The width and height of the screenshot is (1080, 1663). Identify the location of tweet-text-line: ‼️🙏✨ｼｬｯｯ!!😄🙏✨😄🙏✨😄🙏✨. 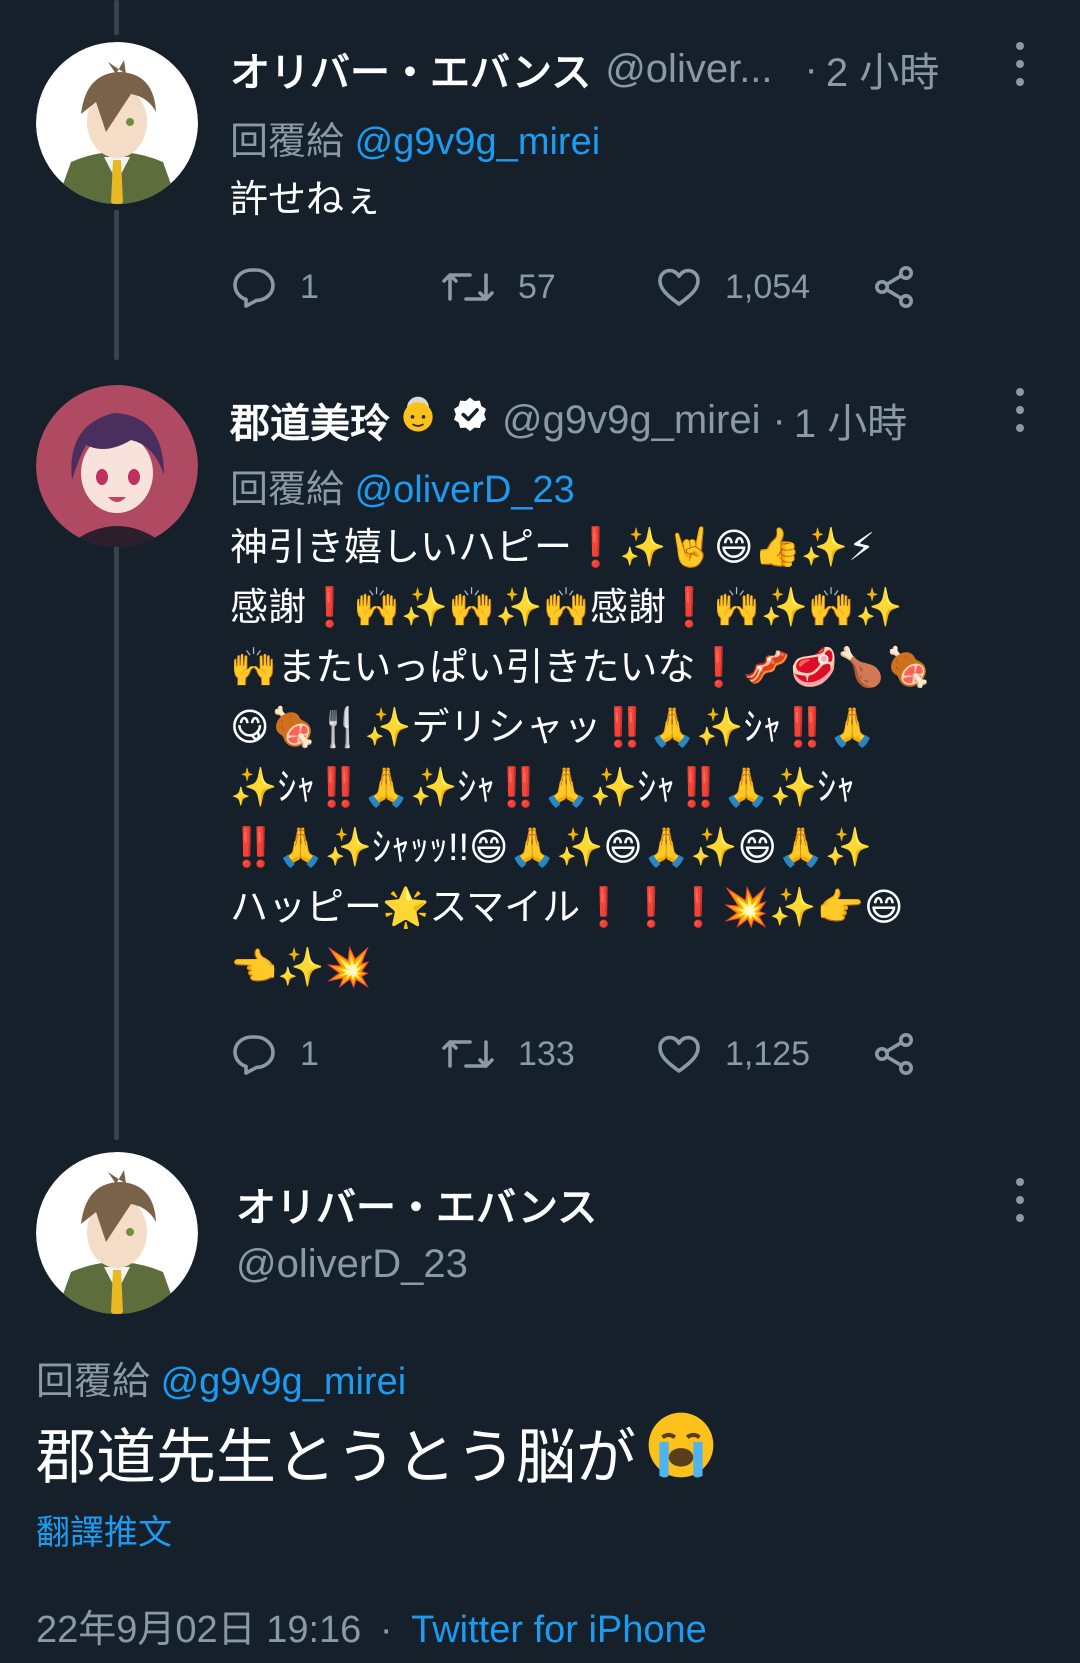
(551, 848).